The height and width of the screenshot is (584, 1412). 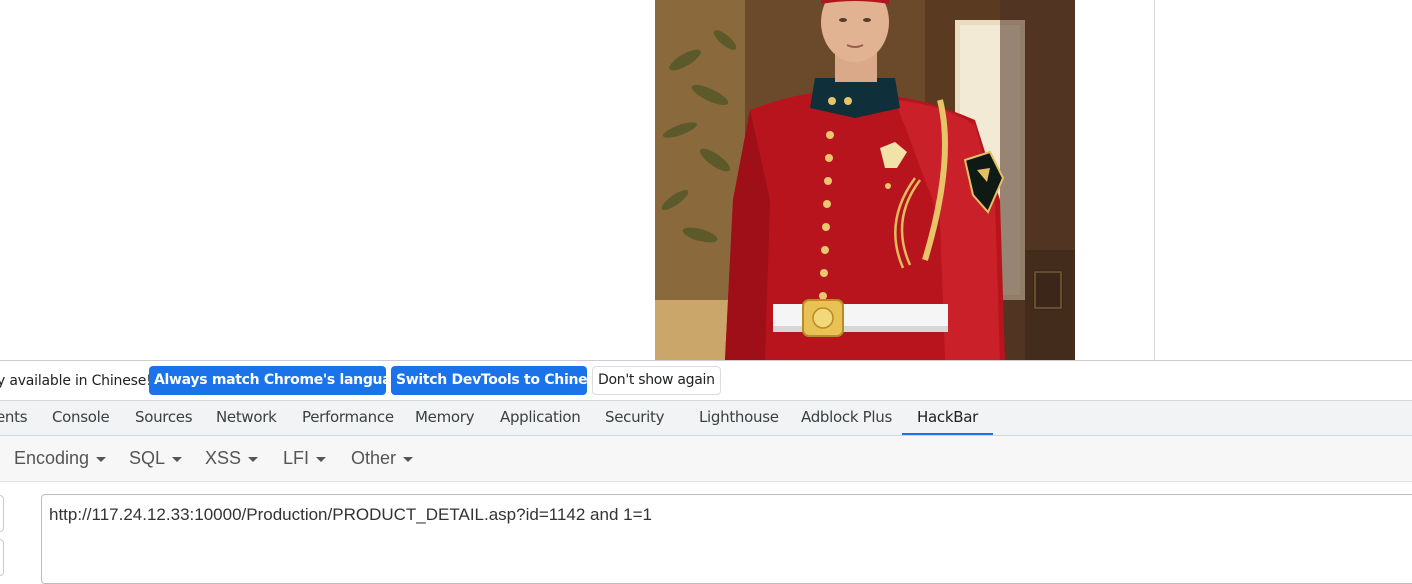 I want to click on tab-sources: Sources, so click(x=164, y=418).